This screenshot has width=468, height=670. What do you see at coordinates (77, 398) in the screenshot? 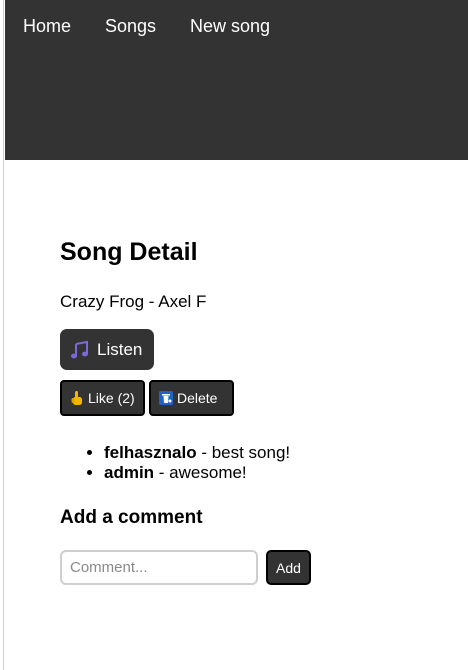
I see `pointing-hand-icon` at bounding box center [77, 398].